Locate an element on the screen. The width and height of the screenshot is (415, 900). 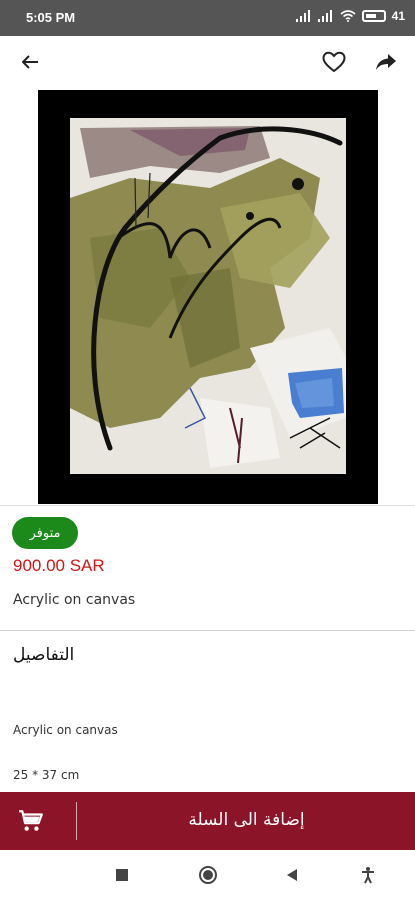
share-icon is located at coordinates (386, 62).